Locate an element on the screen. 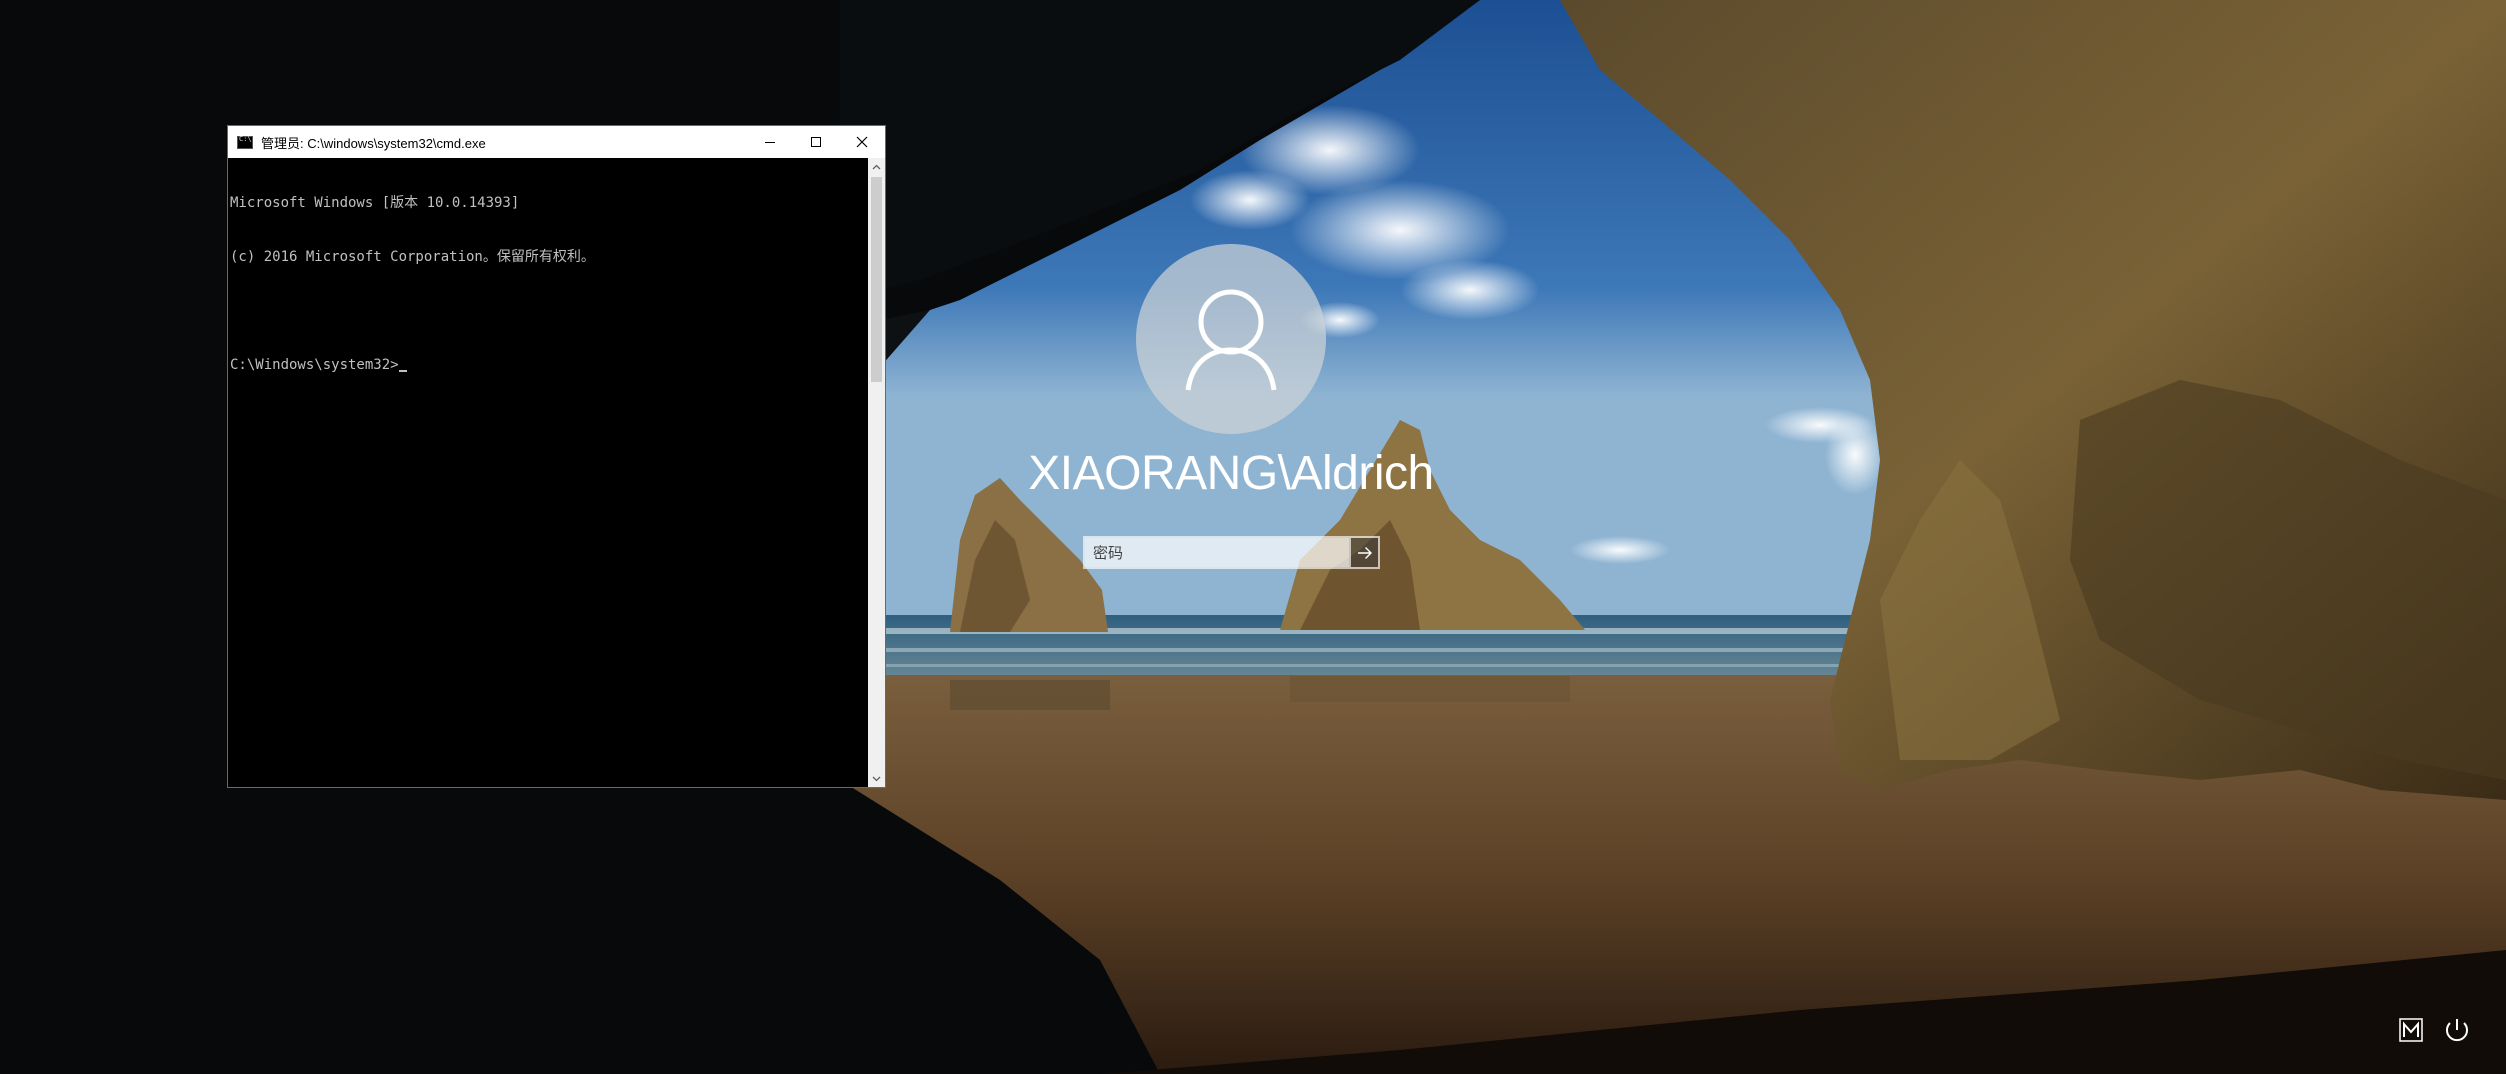 The height and width of the screenshot is (1074, 2506). close-button is located at coordinates (862, 142).